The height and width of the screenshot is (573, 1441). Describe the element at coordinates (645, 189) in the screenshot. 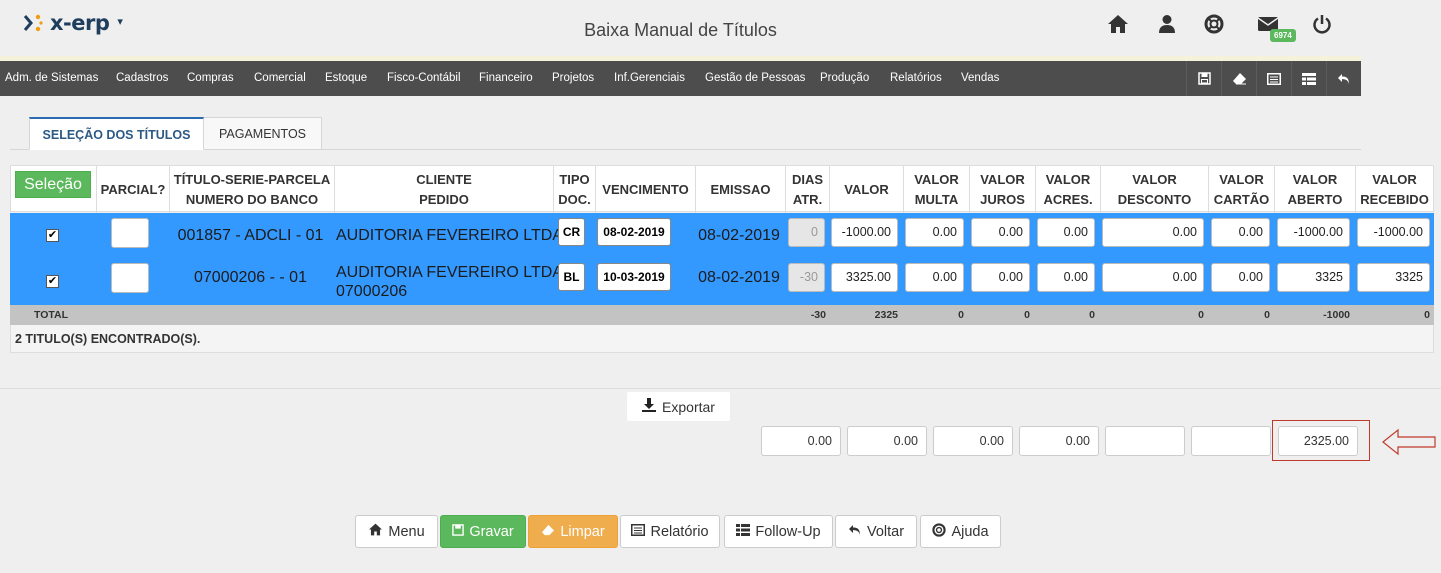

I see `col-header-vencimento: VENCIMENTO` at that location.